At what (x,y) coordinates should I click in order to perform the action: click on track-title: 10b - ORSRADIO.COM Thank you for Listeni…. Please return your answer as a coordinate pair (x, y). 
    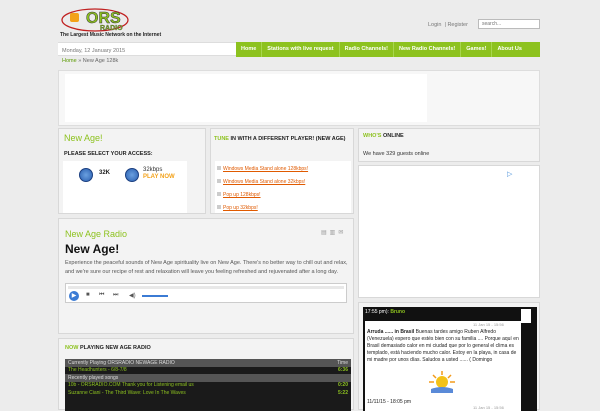
    Looking at the image, I should click on (131, 385).